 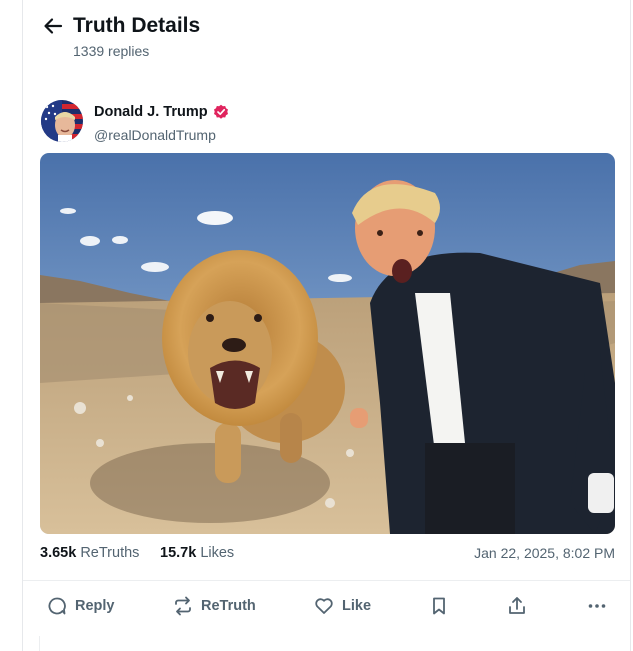 I want to click on avatar, so click(x=62, y=121).